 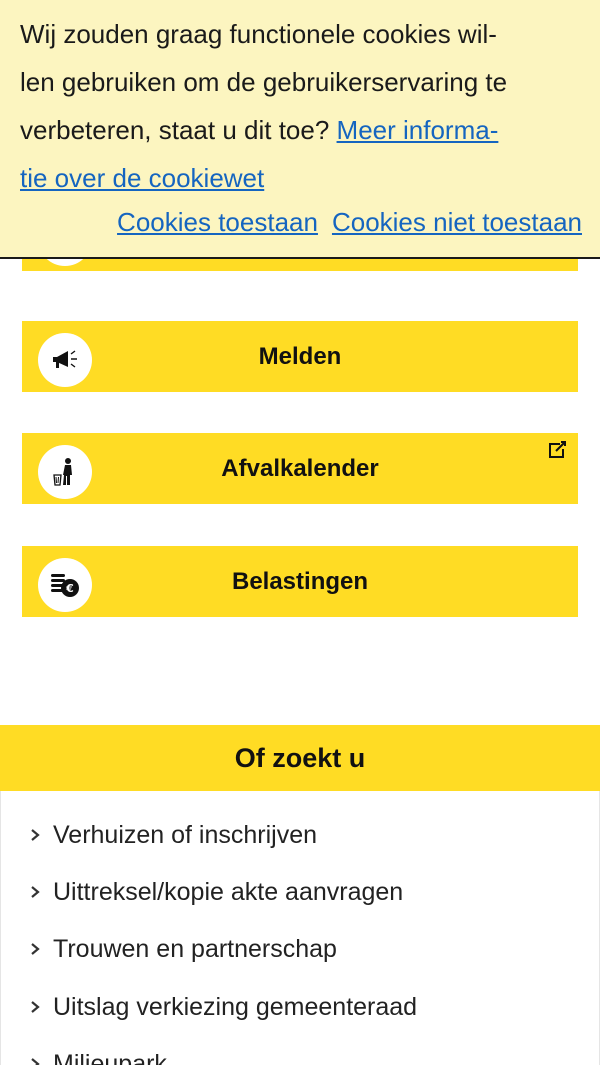 I want to click on tile-label: Afvalkalender, so click(x=300, y=468).